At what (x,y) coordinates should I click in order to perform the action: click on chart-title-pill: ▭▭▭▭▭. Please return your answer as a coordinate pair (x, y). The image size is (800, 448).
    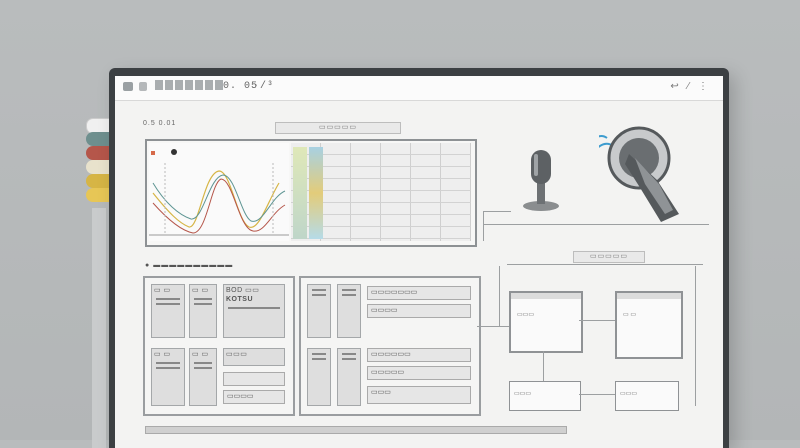
    Looking at the image, I should click on (338, 128).